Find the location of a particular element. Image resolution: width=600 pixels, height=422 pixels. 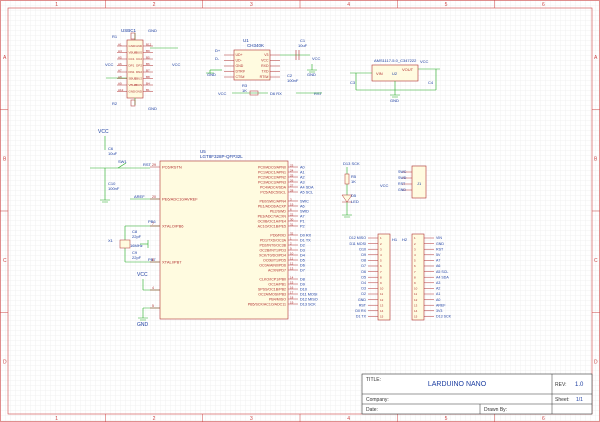

mcu-right-pin-num: 11 is located at coordinates (291, 258).